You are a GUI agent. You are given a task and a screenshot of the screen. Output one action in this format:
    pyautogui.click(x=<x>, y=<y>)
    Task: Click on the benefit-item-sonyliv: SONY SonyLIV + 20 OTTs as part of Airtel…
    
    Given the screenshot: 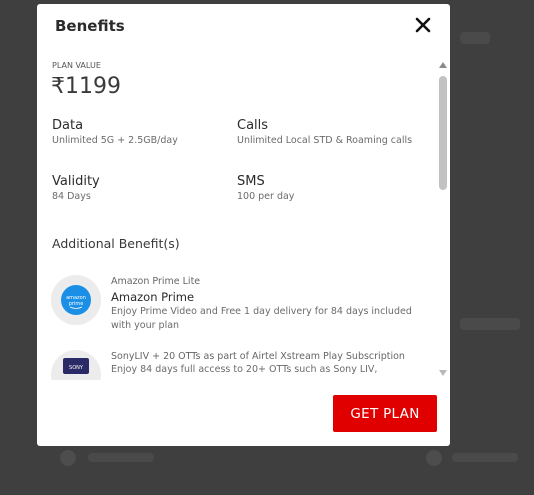 What is the action you would take?
    pyautogui.click(x=236, y=365)
    